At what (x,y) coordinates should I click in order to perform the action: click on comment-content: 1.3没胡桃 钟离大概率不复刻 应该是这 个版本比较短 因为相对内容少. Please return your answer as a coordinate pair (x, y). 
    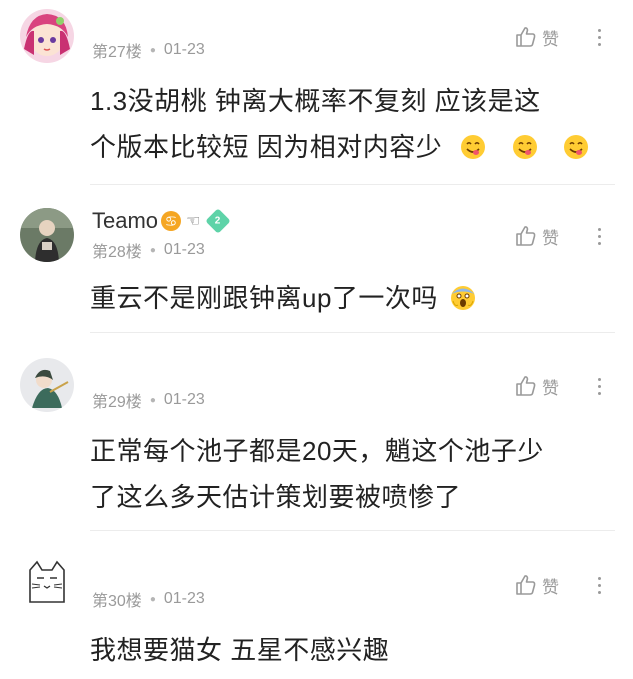
    Looking at the image, I should click on (352, 124).